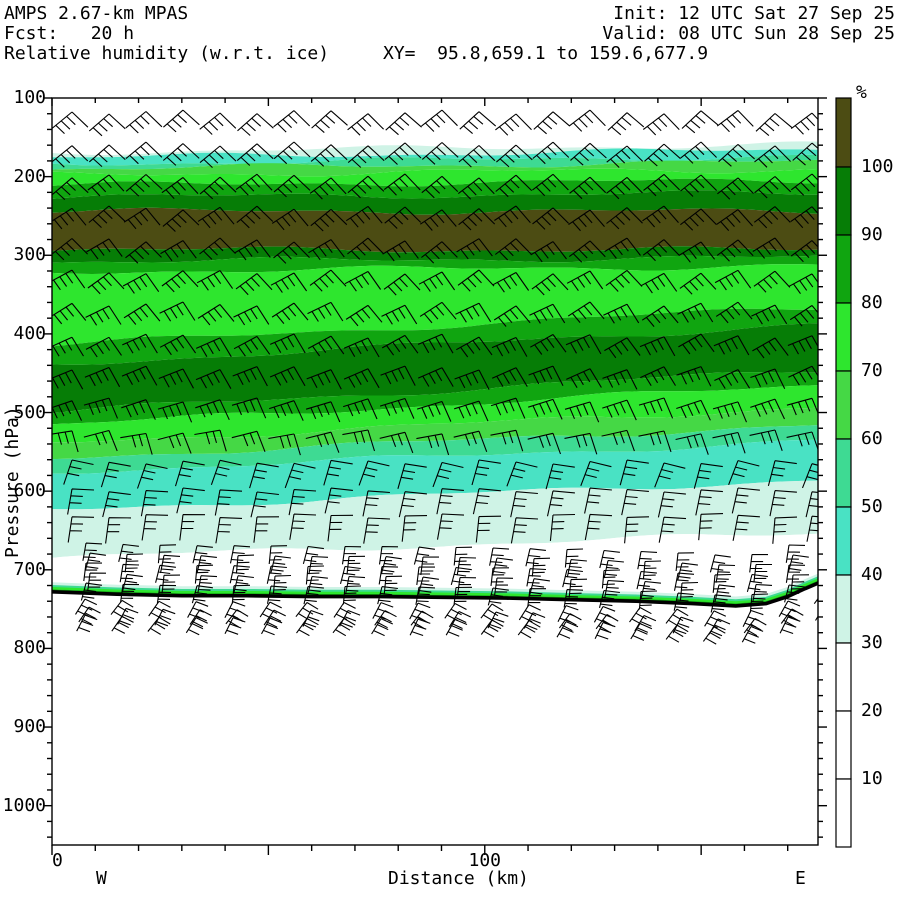 Image resolution: width=900 pixels, height=900 pixels. I want to click on colorbar-tick-label: 60, so click(872, 438).